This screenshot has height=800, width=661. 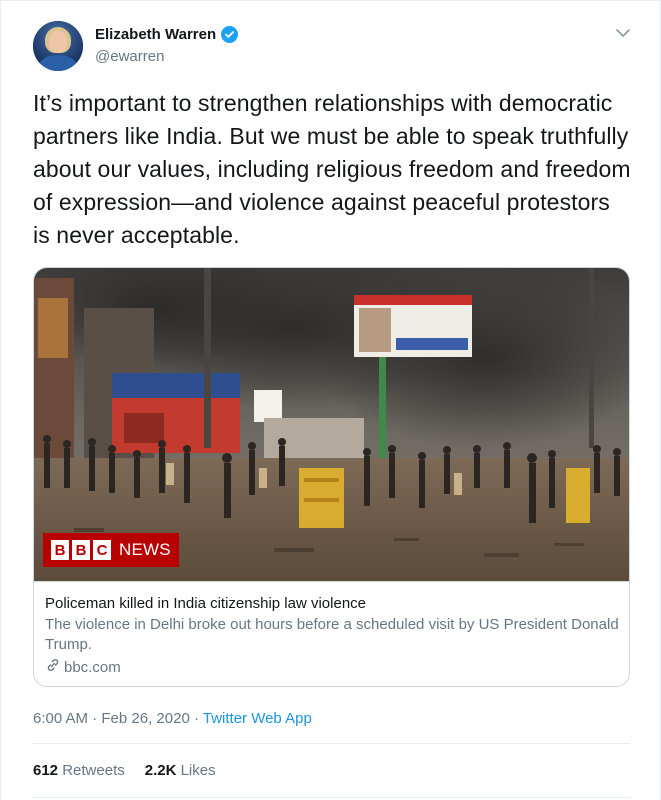 What do you see at coordinates (129, 56) in the screenshot?
I see `author-handle: @ewarren` at bounding box center [129, 56].